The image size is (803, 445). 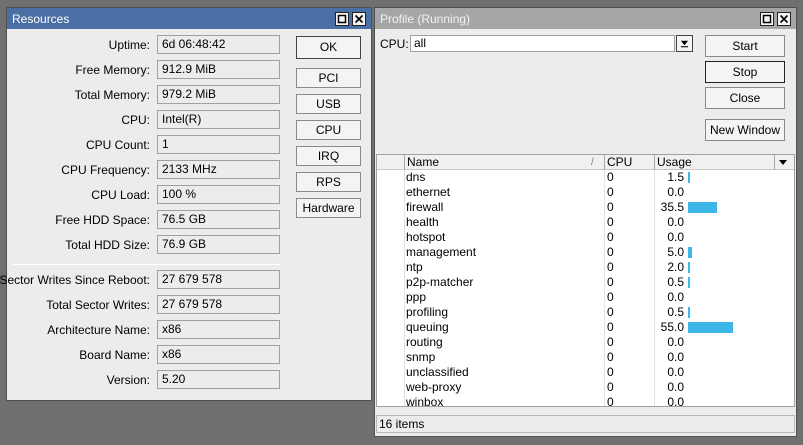 What do you see at coordinates (218, 219) in the screenshot?
I see `resource-field-value: 76.5 GB` at bounding box center [218, 219].